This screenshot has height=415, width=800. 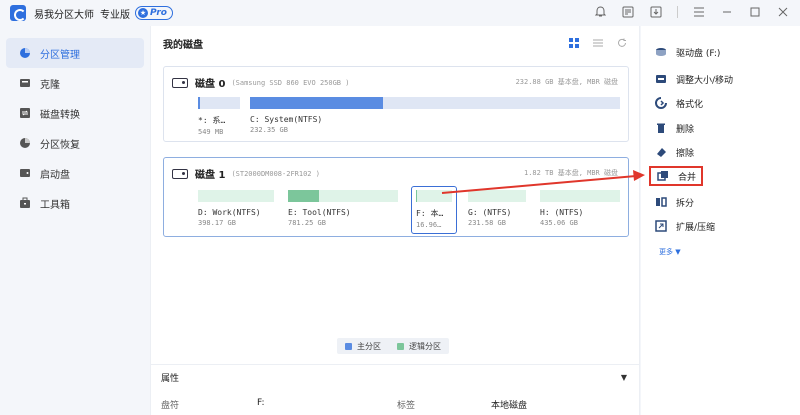 I want to click on action-label: 扩展/压缩, so click(x=696, y=227).